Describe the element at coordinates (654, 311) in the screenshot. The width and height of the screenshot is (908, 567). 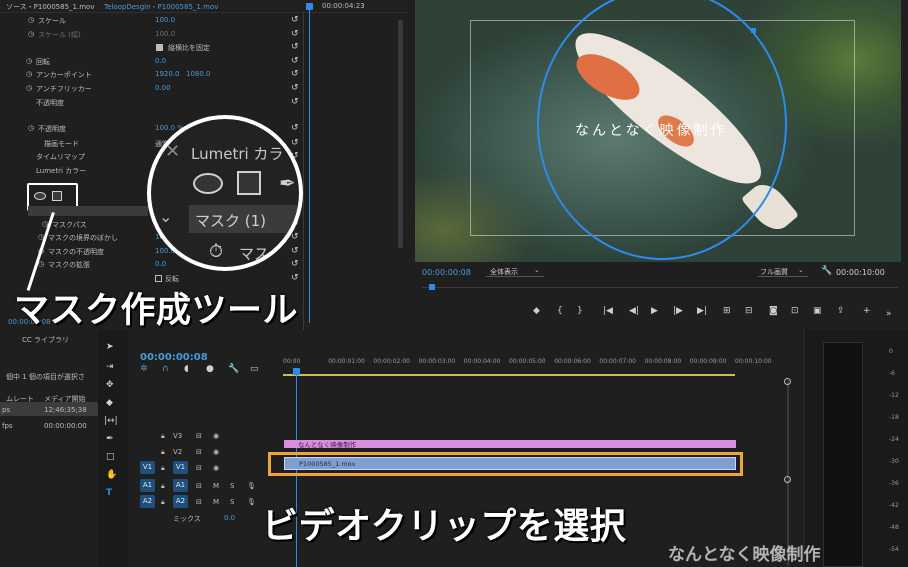
I see `play-icon: ▶` at that location.